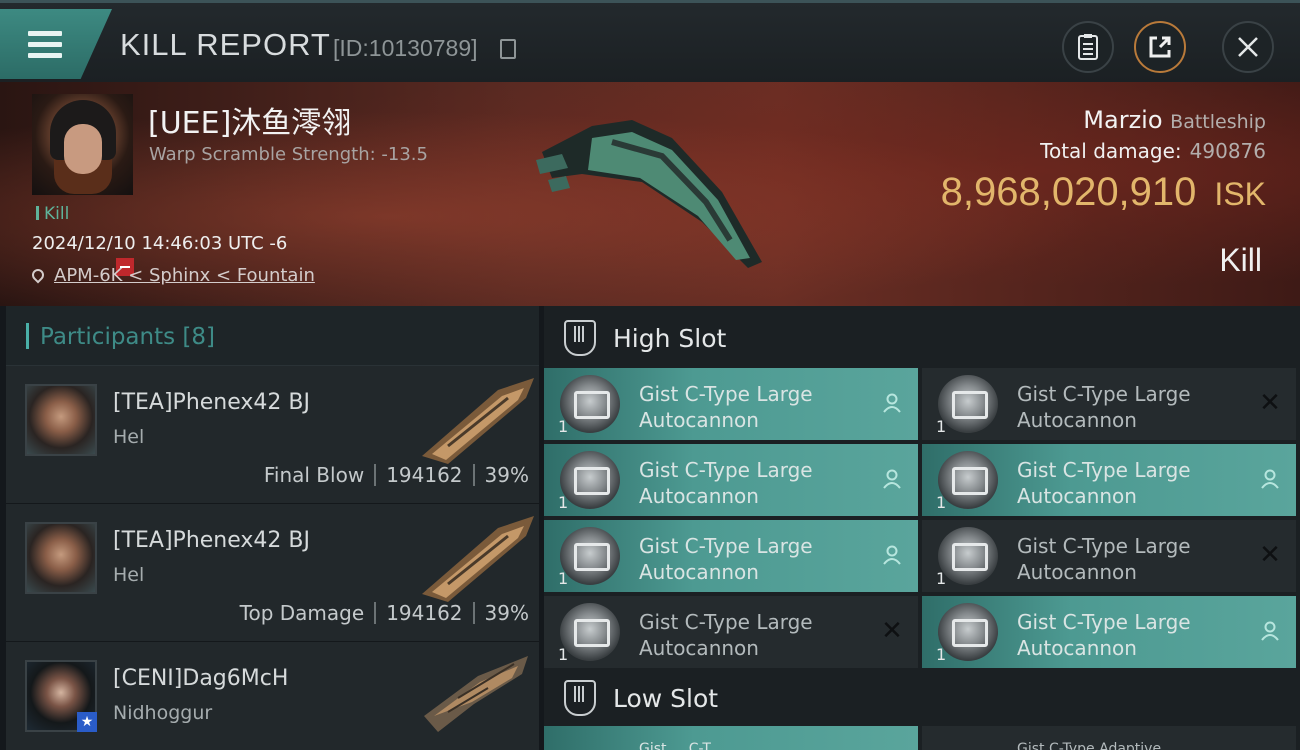 The width and height of the screenshot is (1300, 750). What do you see at coordinates (249, 120) in the screenshot?
I see `victim-name: [UEE]沐鱼澪翎` at bounding box center [249, 120].